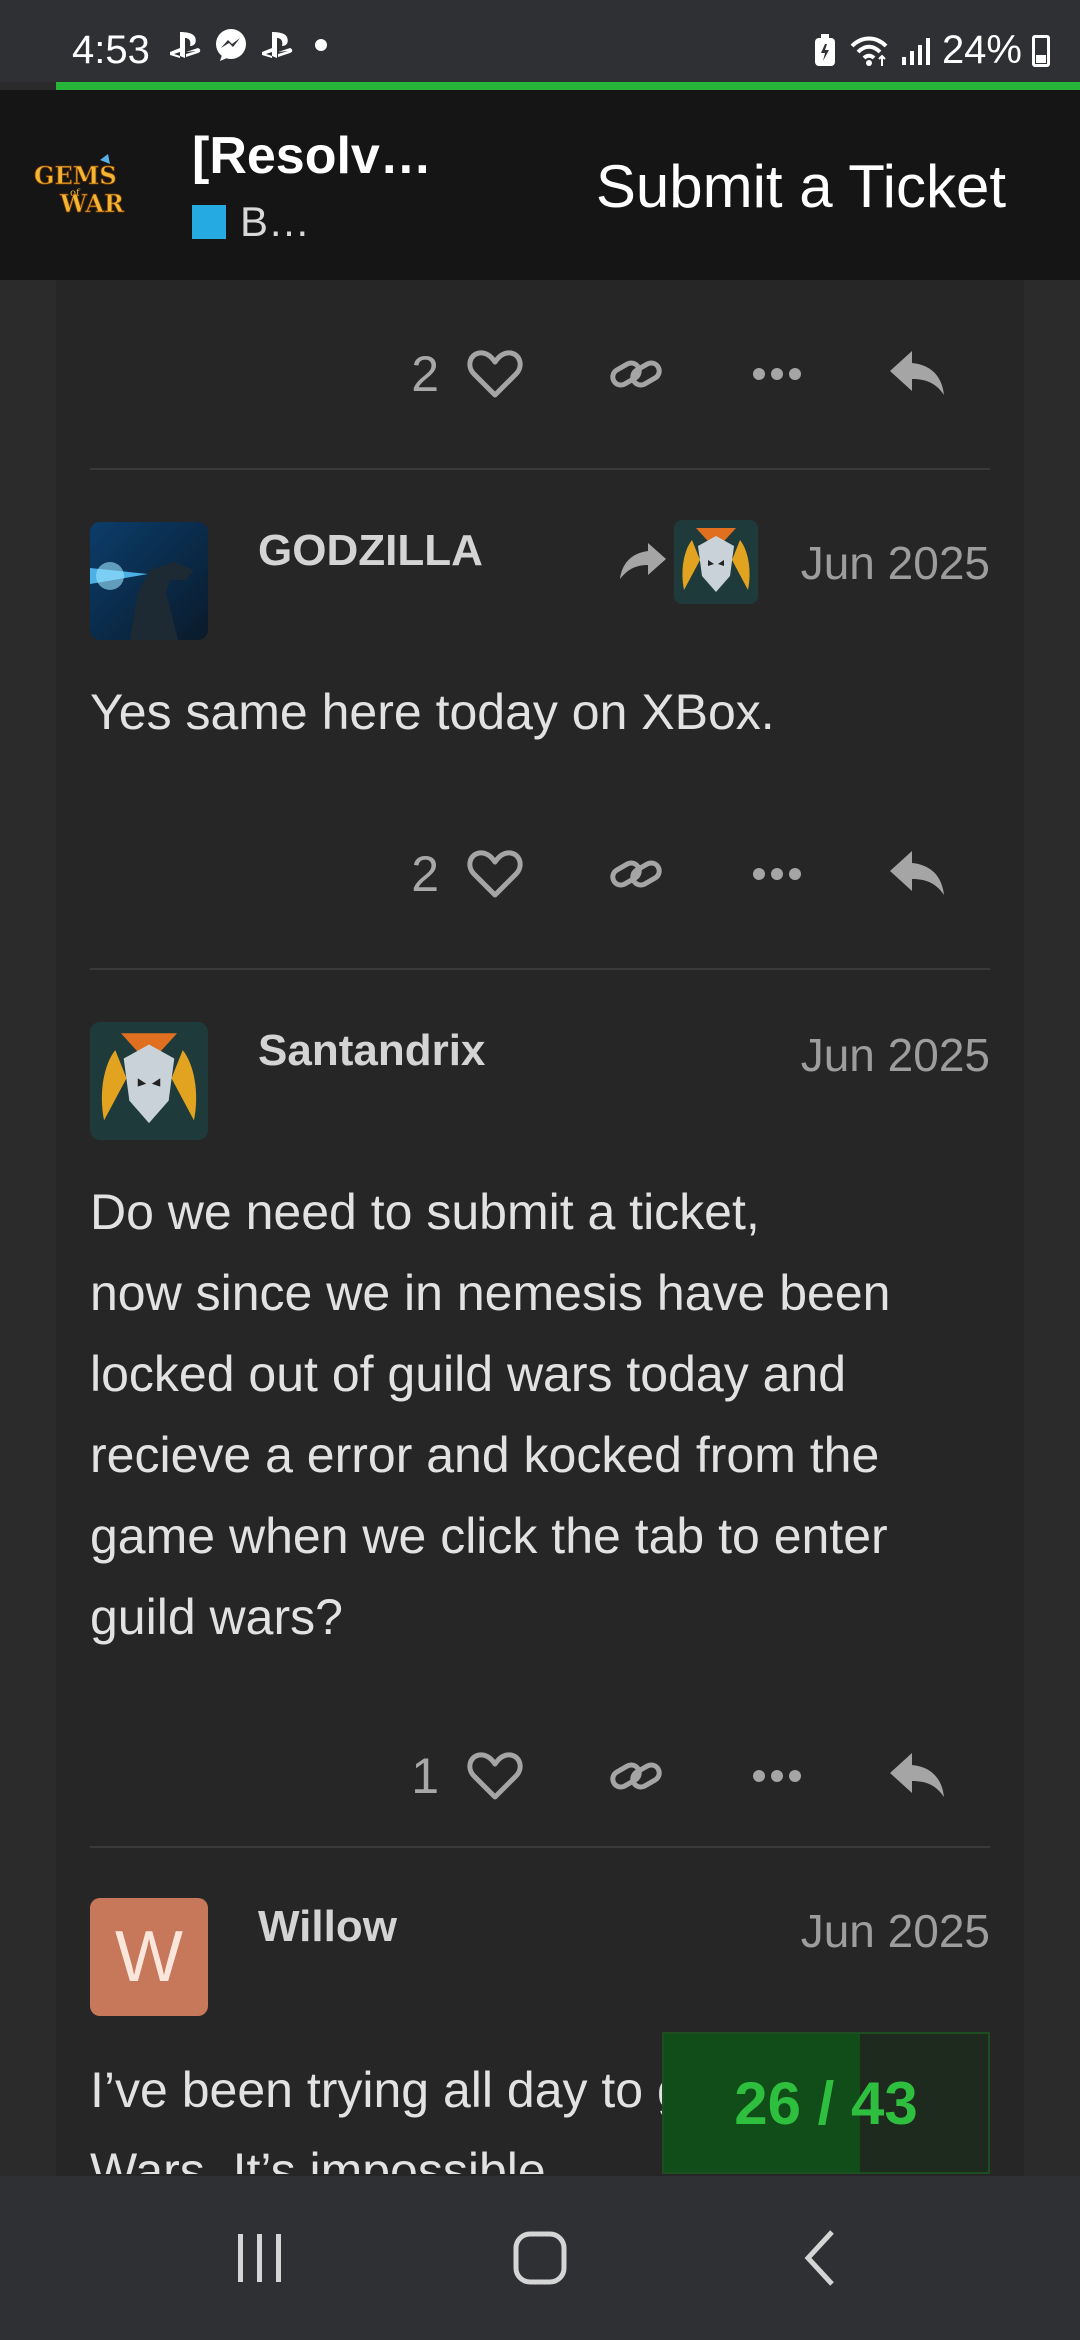  What do you see at coordinates (931, 50) in the screenshot?
I see `system-status-icons: 24%` at bounding box center [931, 50].